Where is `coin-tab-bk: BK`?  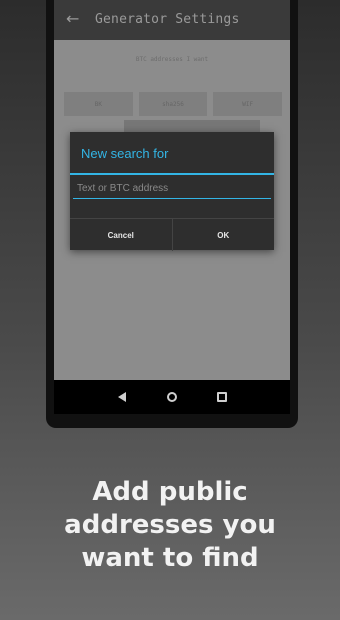
coin-tab-bk: BK is located at coordinates (98, 104).